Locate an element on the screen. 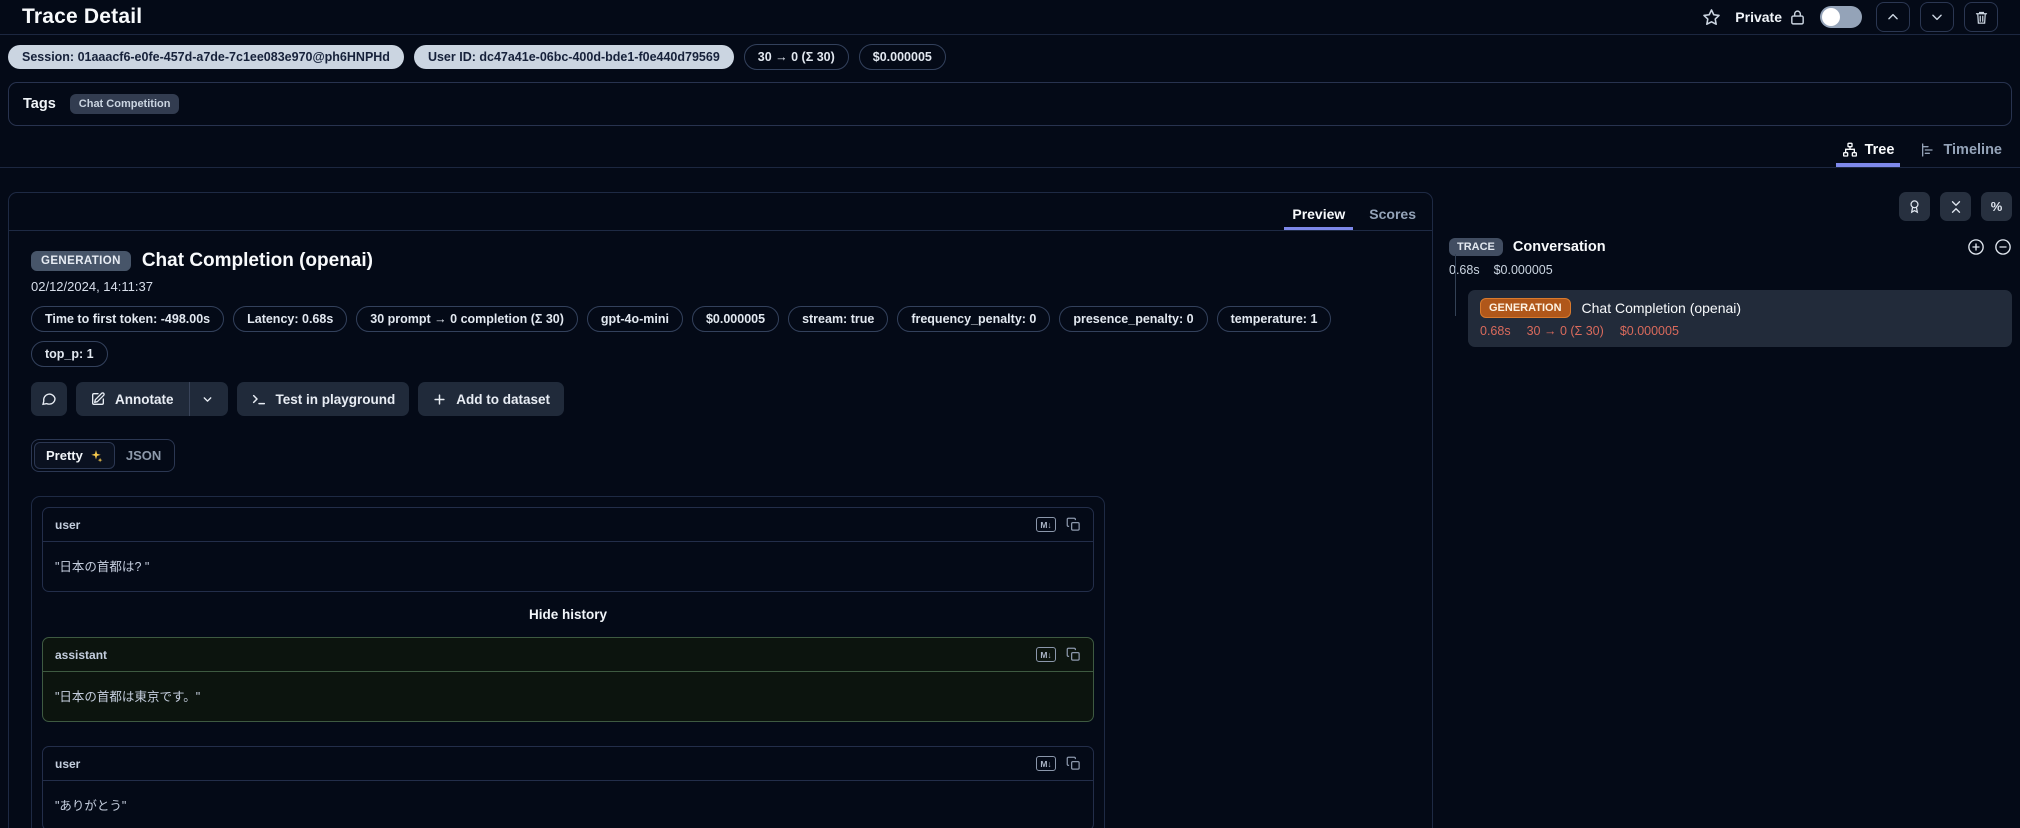 This screenshot has height=828, width=2020. toggle-knob is located at coordinates (1831, 17).